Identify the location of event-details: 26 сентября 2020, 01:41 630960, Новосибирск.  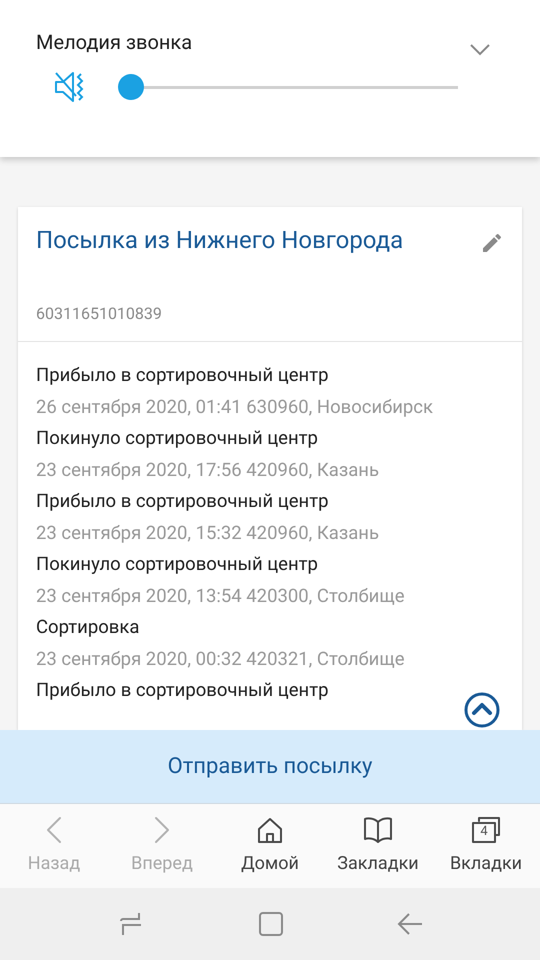
(234, 407).